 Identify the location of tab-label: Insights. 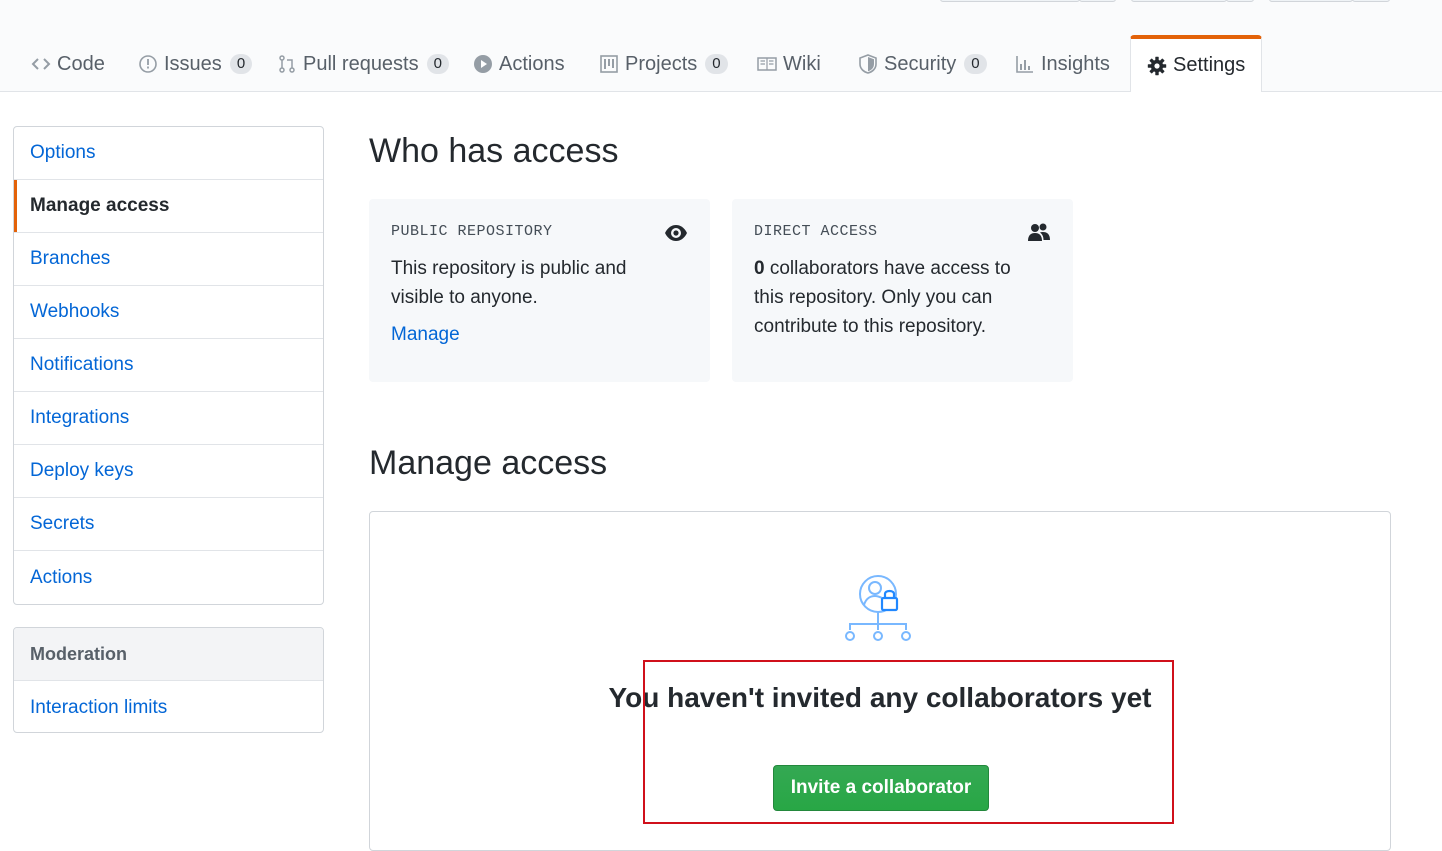
(1075, 63).